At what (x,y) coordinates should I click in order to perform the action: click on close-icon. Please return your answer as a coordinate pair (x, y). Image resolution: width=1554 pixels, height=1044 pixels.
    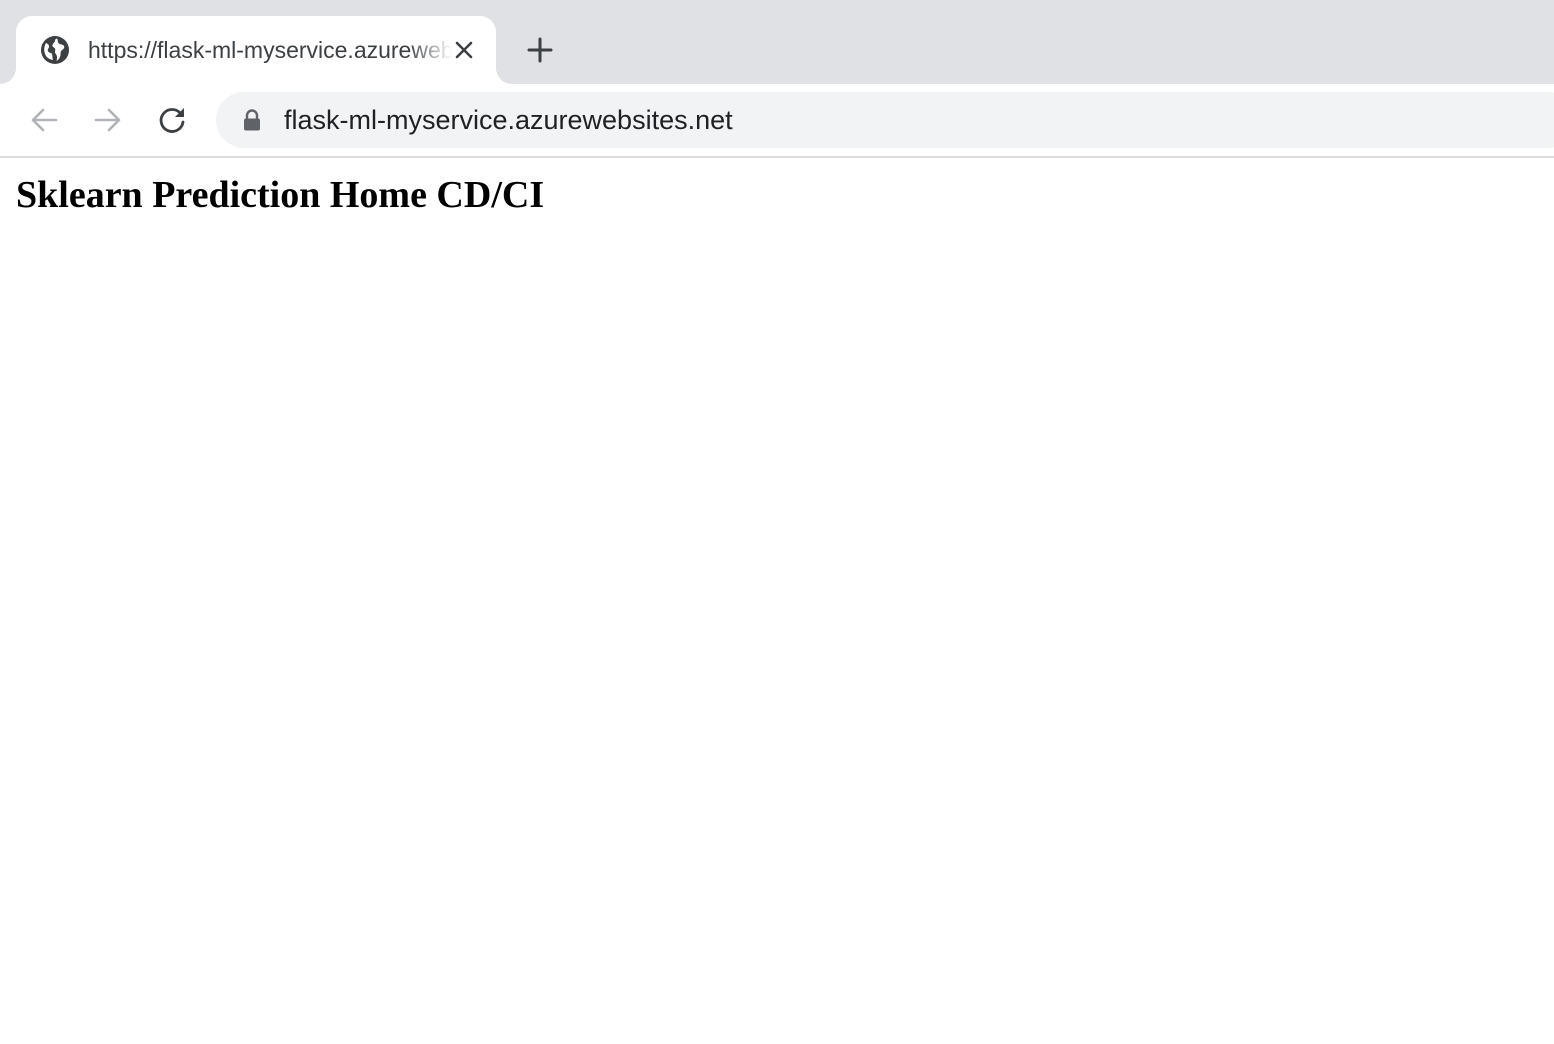
    Looking at the image, I should click on (464, 50).